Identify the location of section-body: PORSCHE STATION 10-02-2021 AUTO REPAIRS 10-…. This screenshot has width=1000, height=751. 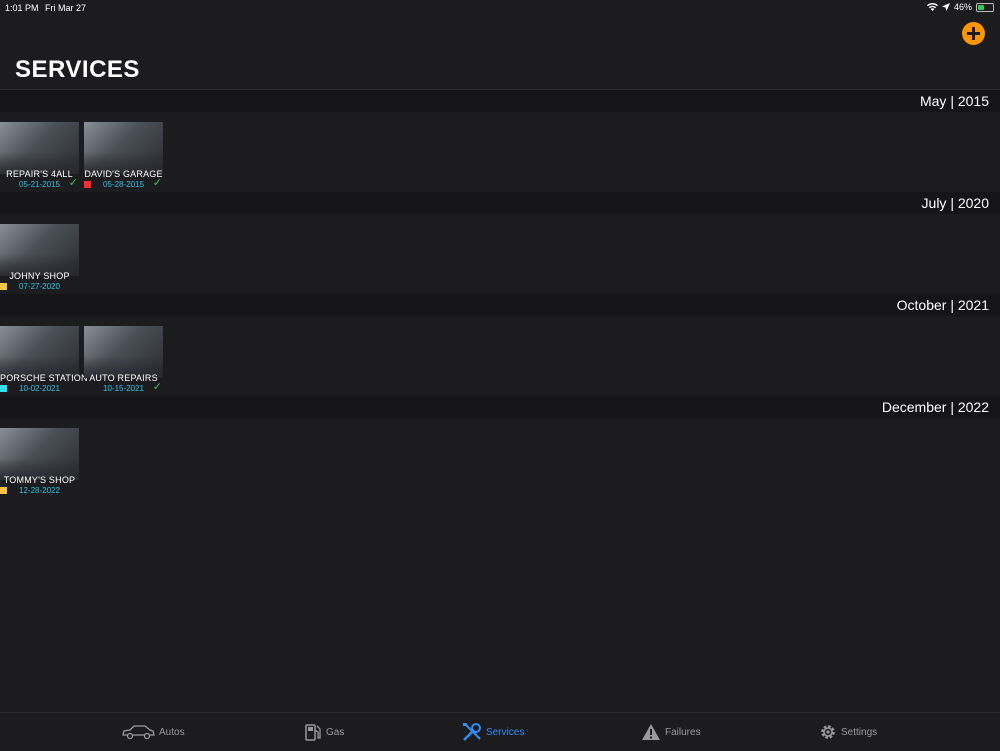
(500, 356).